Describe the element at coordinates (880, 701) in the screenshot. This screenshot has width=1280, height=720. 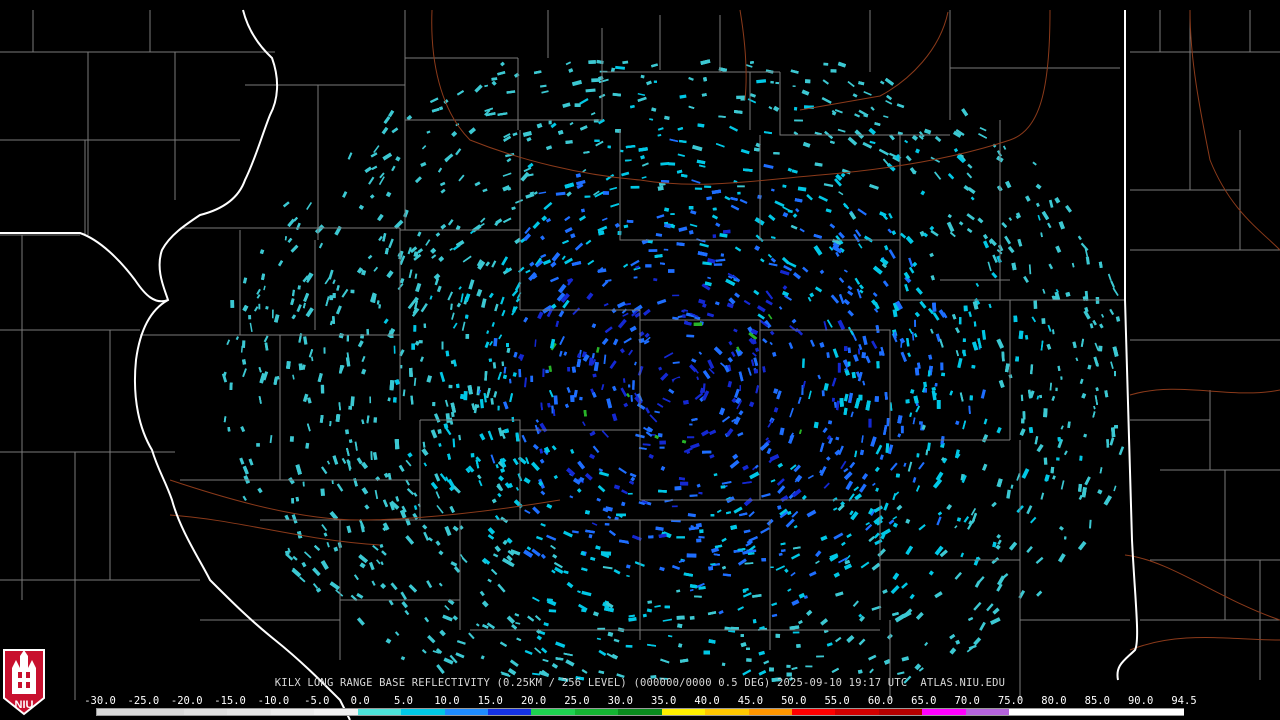
I see `scale-label: 60.0` at that location.